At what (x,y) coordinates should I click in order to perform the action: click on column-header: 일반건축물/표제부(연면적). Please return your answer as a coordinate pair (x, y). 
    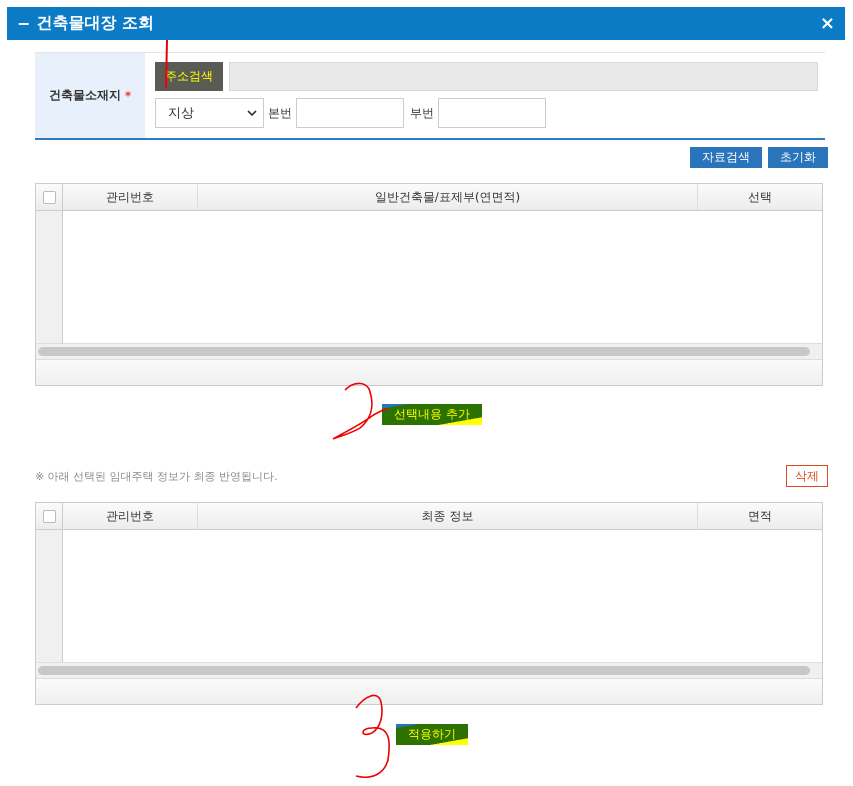
    Looking at the image, I should click on (448, 197).